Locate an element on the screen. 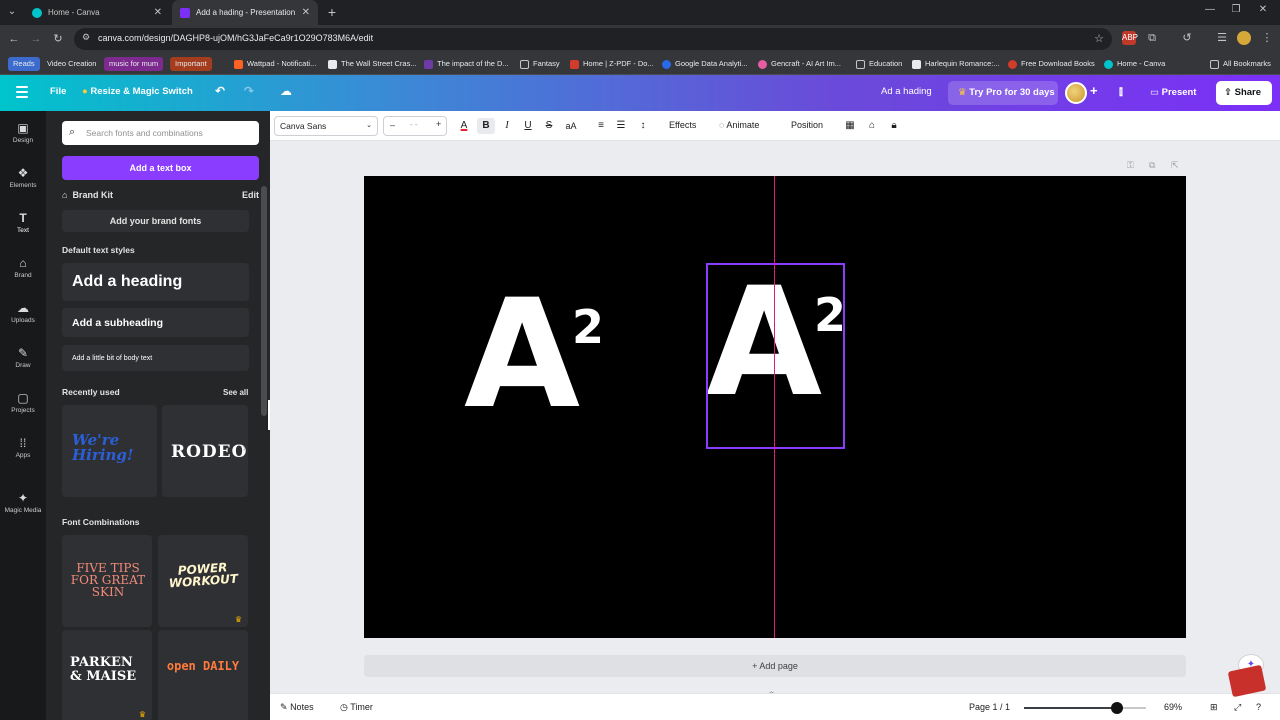 This screenshot has width=1280, height=720. increase-size-button: + is located at coordinates (438, 124).